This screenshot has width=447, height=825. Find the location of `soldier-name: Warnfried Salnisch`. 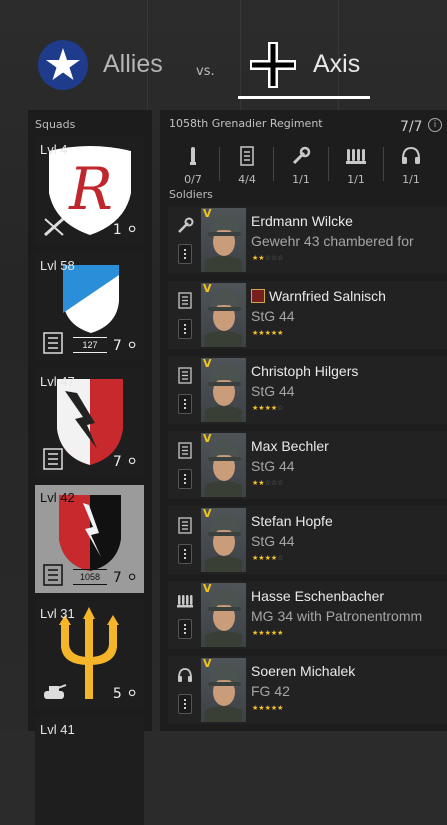

soldier-name: Warnfried Salnisch is located at coordinates (318, 296).